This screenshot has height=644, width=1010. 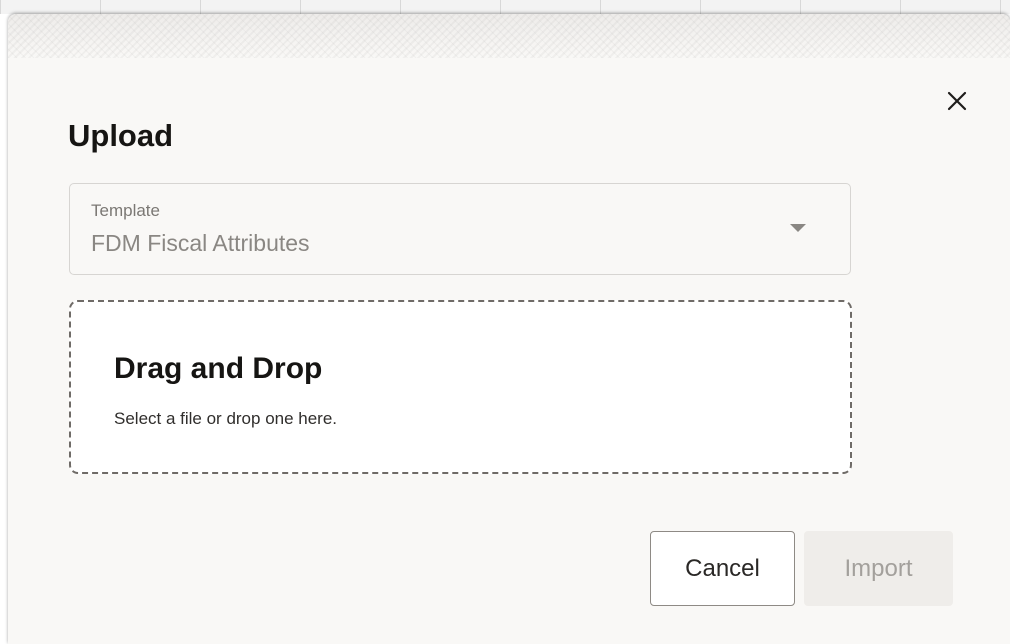 I want to click on background-page-strip, so click(x=505, y=7).